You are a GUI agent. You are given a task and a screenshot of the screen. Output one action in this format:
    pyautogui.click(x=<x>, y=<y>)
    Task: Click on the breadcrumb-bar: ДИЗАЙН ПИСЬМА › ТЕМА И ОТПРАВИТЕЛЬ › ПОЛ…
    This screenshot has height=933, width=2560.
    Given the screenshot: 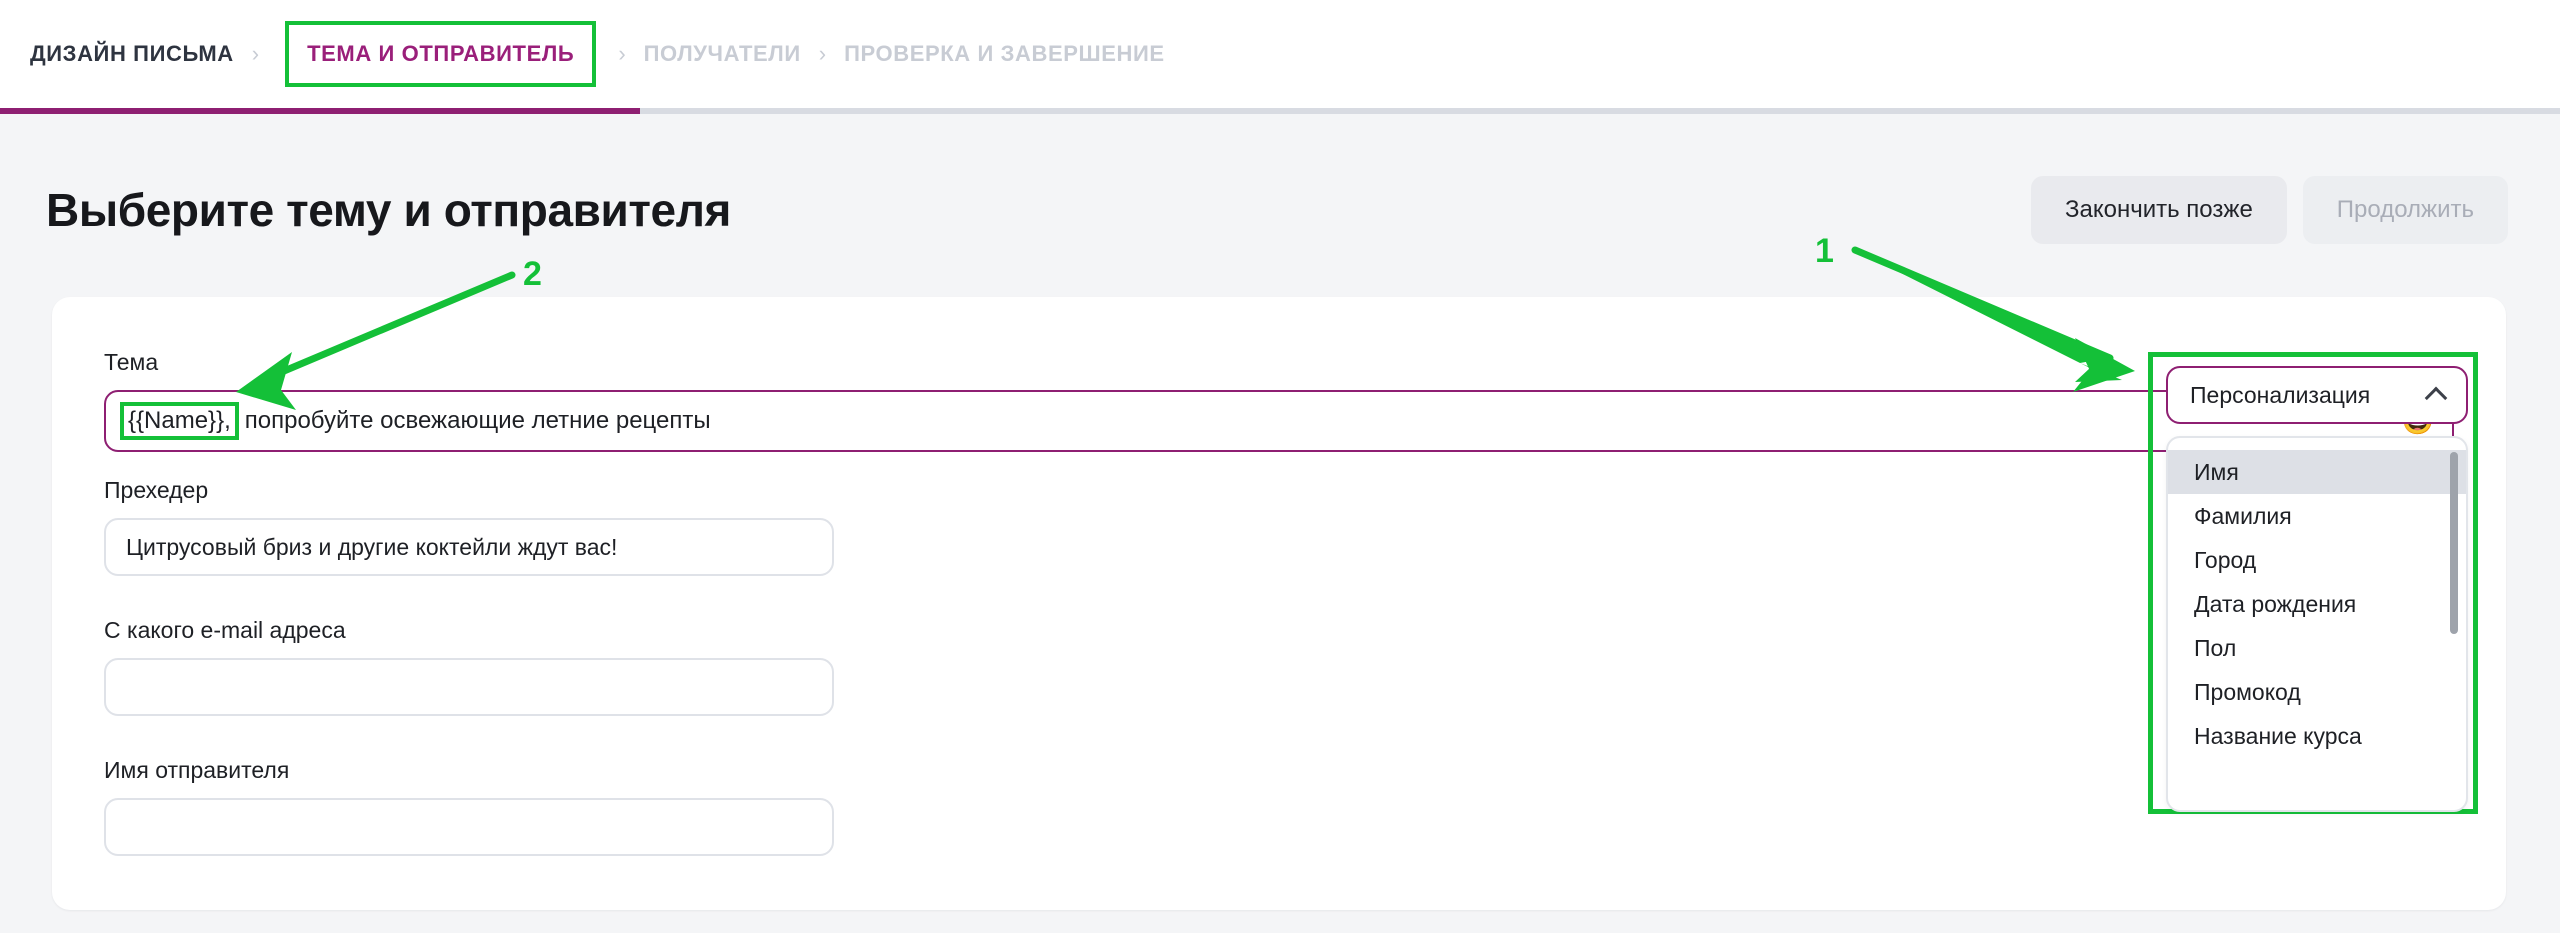 What is the action you would take?
    pyautogui.click(x=1280, y=54)
    